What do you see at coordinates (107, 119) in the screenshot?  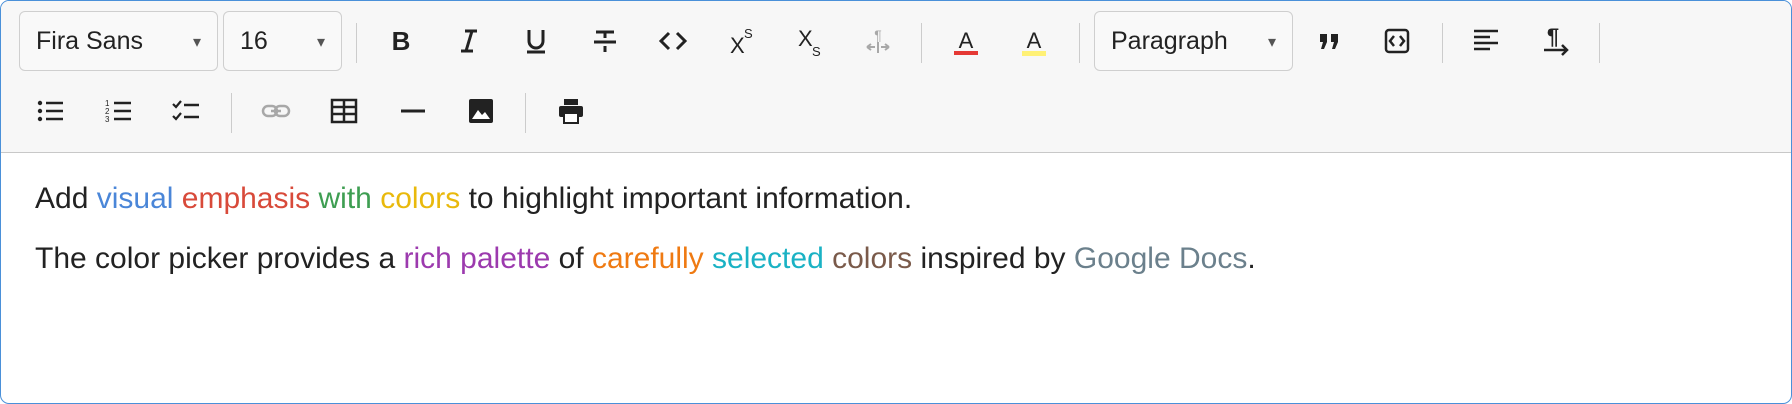 I see `svg-text: 3` at bounding box center [107, 119].